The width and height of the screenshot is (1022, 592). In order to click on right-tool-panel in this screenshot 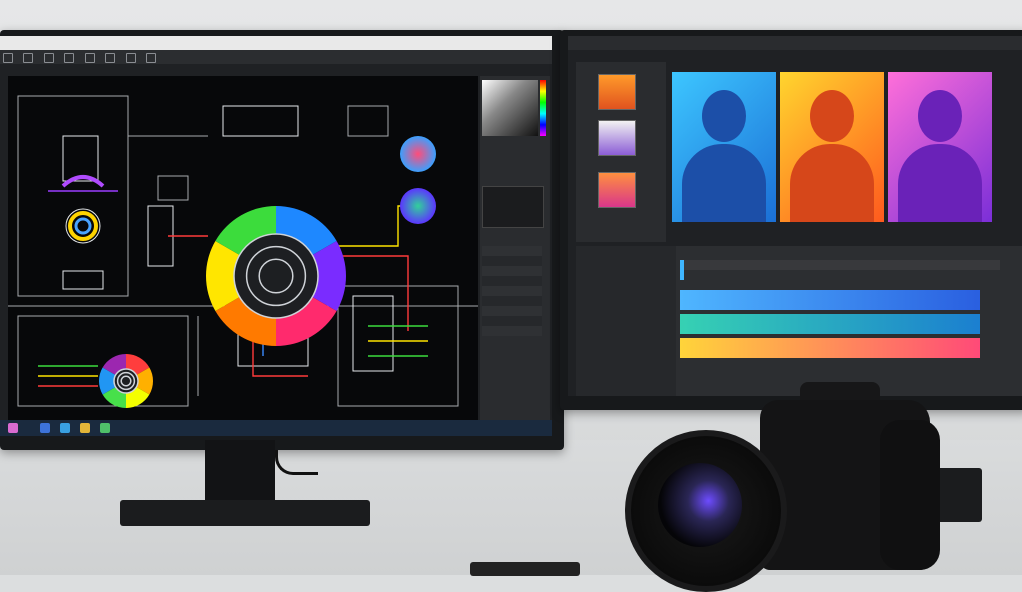, I will do `click(515, 248)`.